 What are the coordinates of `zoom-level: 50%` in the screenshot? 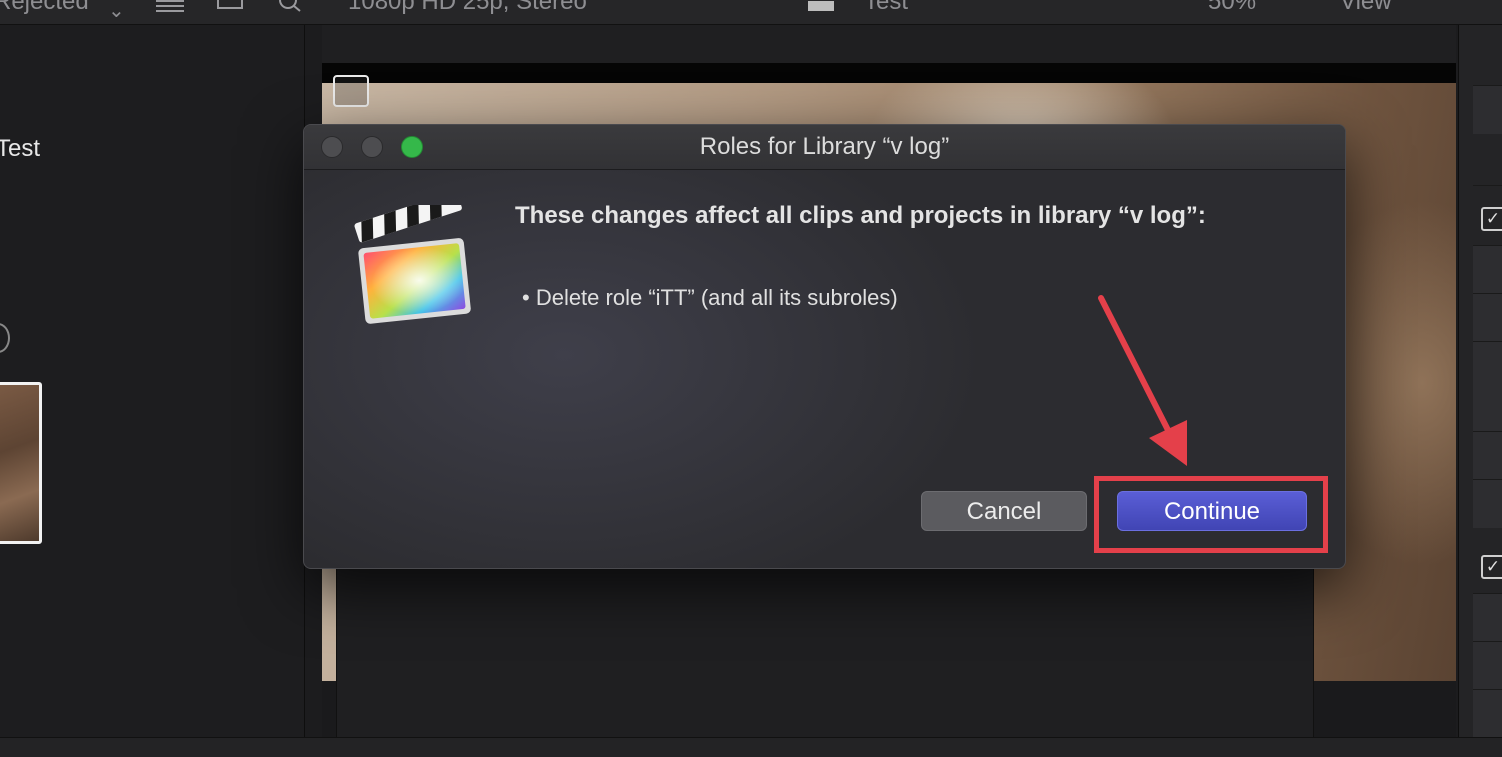 It's located at (1232, 8).